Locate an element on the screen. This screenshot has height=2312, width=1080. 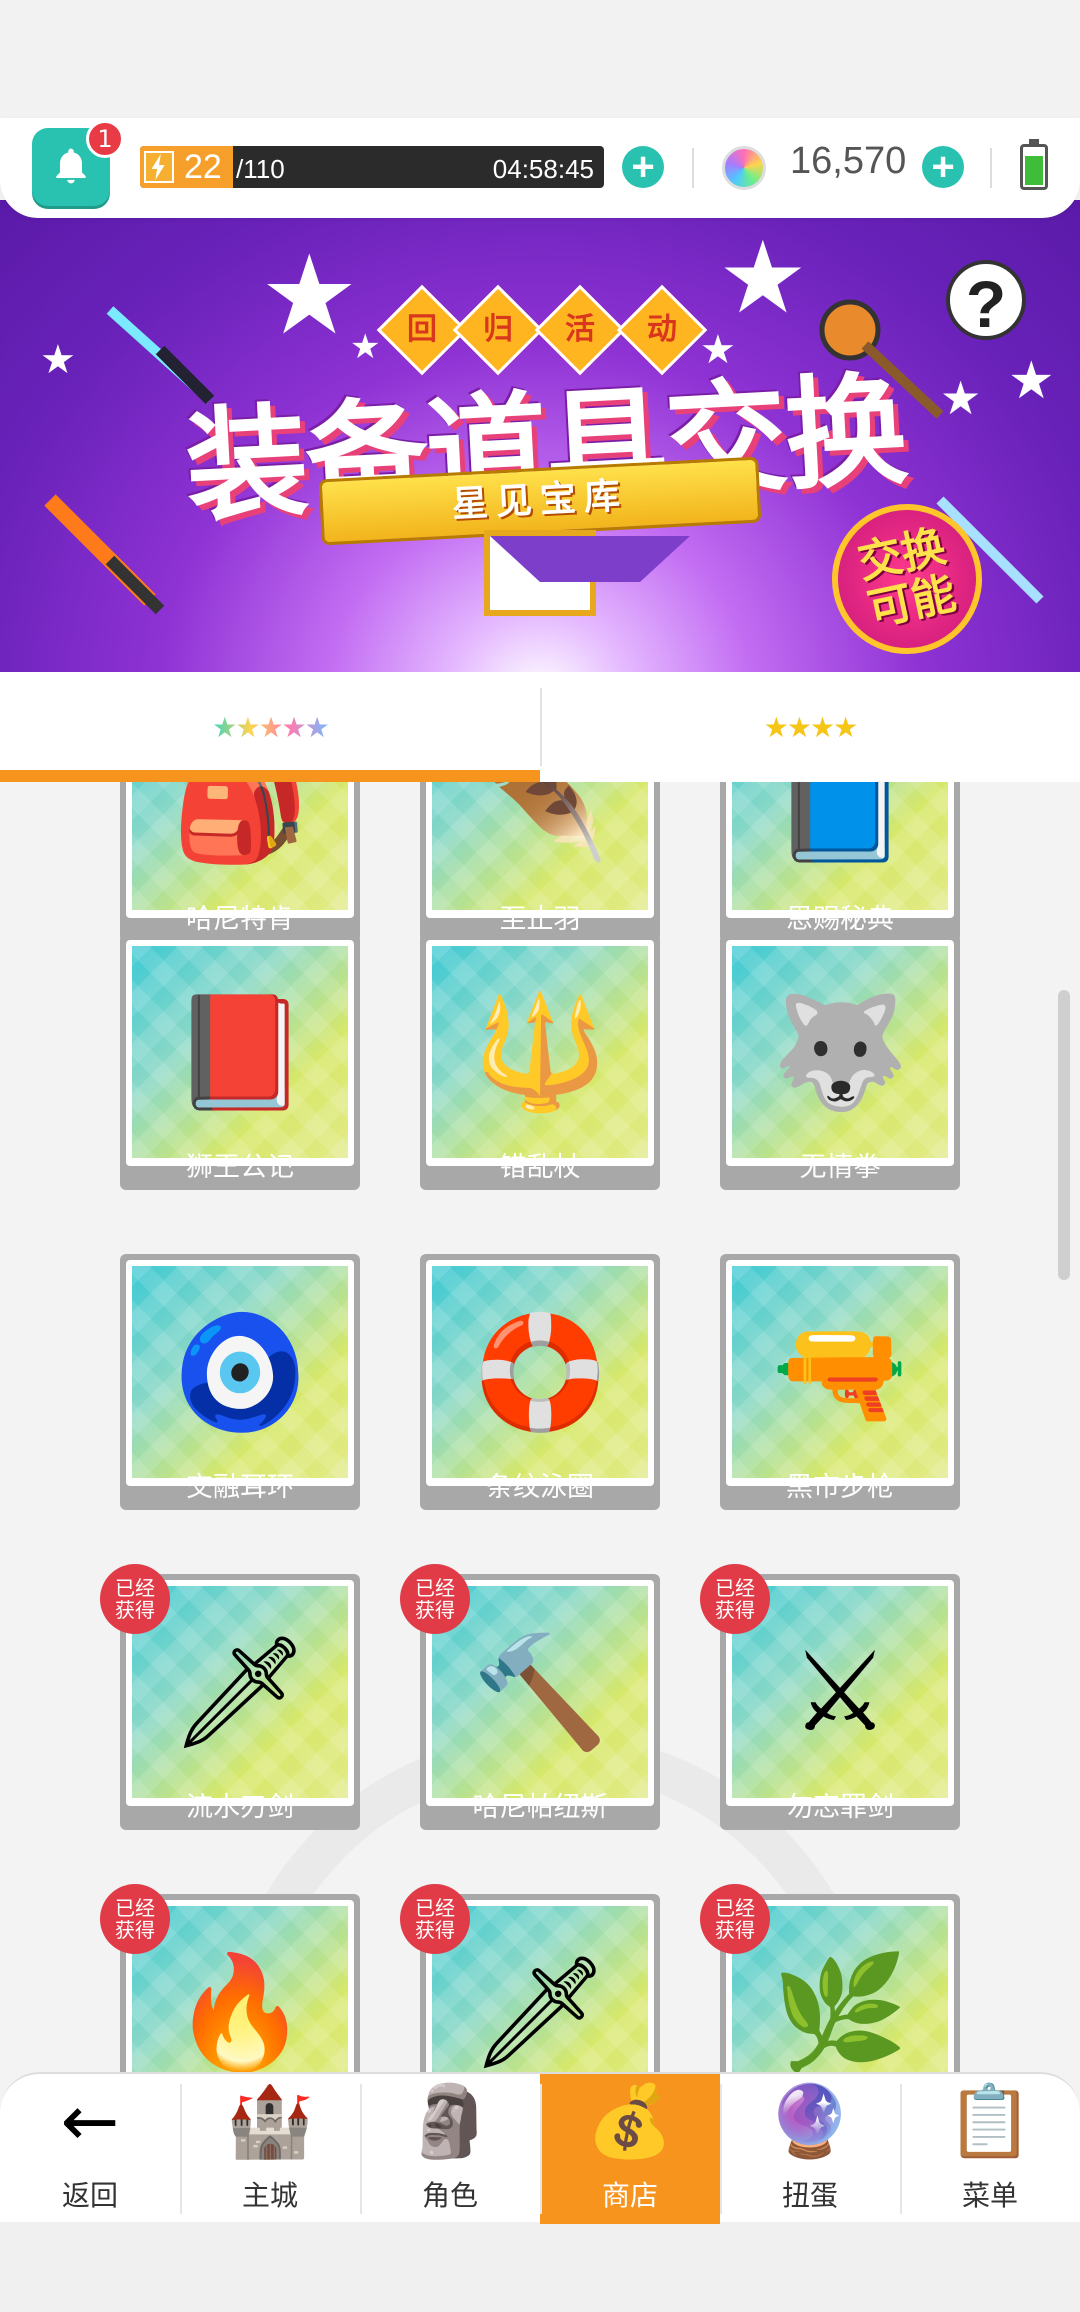
lightning-icon is located at coordinates (159, 167).